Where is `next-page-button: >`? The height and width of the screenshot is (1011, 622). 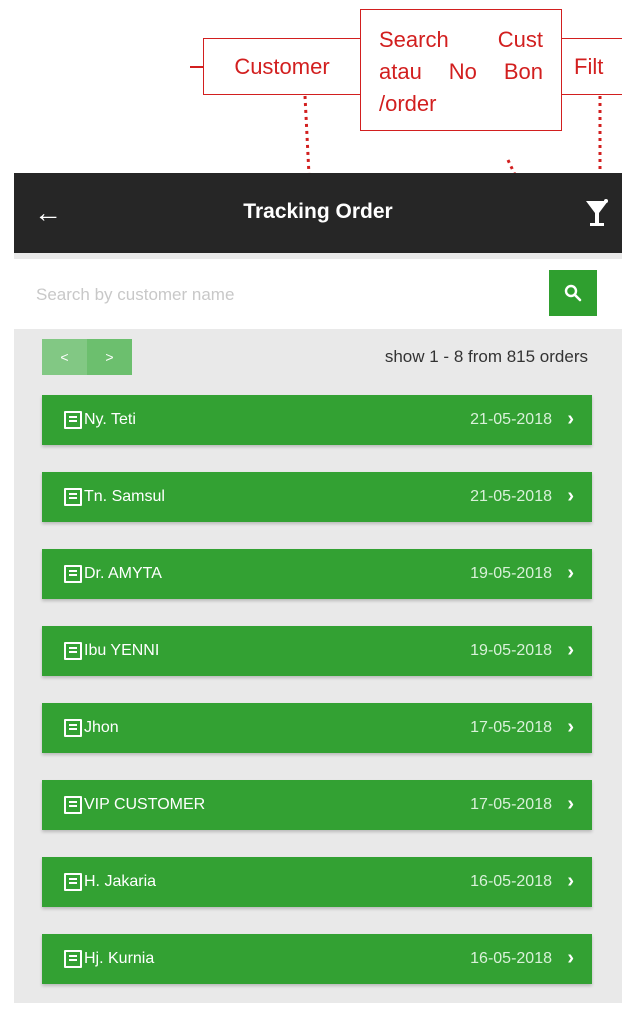 next-page-button: > is located at coordinates (109, 357).